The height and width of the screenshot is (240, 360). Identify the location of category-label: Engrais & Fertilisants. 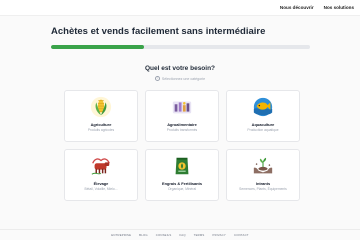
(182, 183).